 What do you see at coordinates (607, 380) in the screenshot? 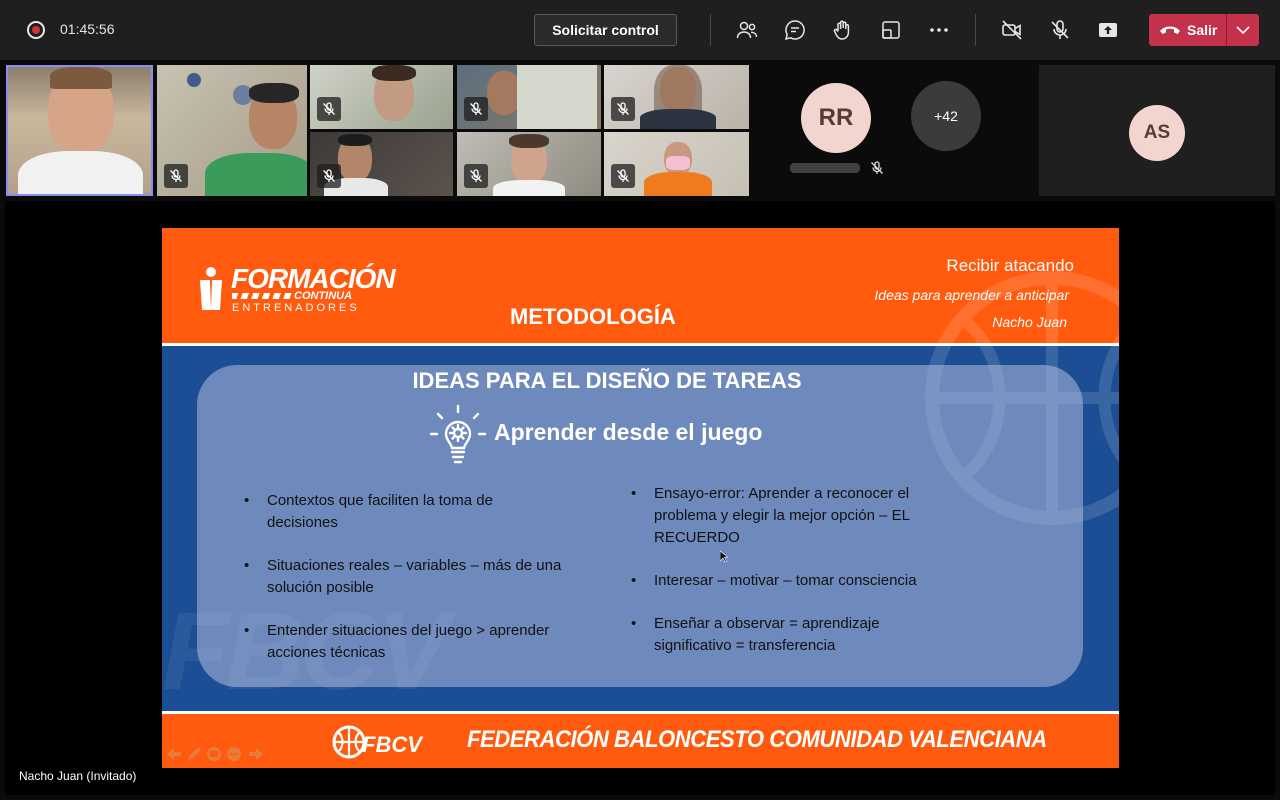
I see `panel-title: IDEAS PARA EL DISEÑO DE TAREAS` at bounding box center [607, 380].